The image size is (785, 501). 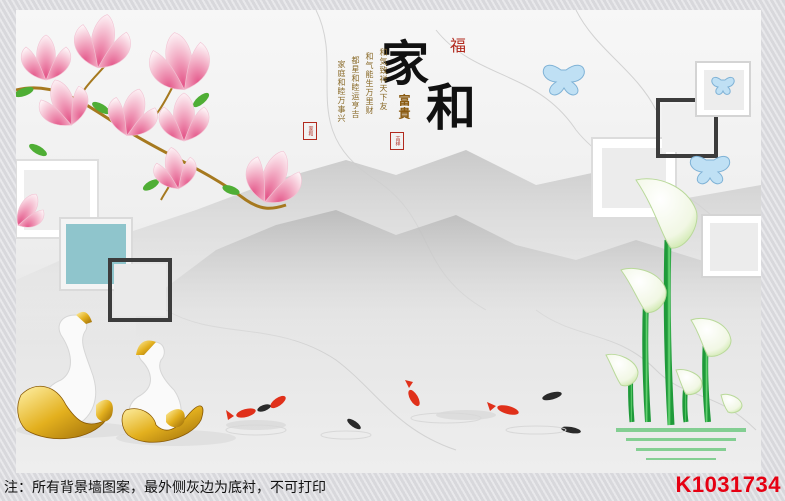 What do you see at coordinates (396, 426) in the screenshot?
I see `water-ripples` at bounding box center [396, 426].